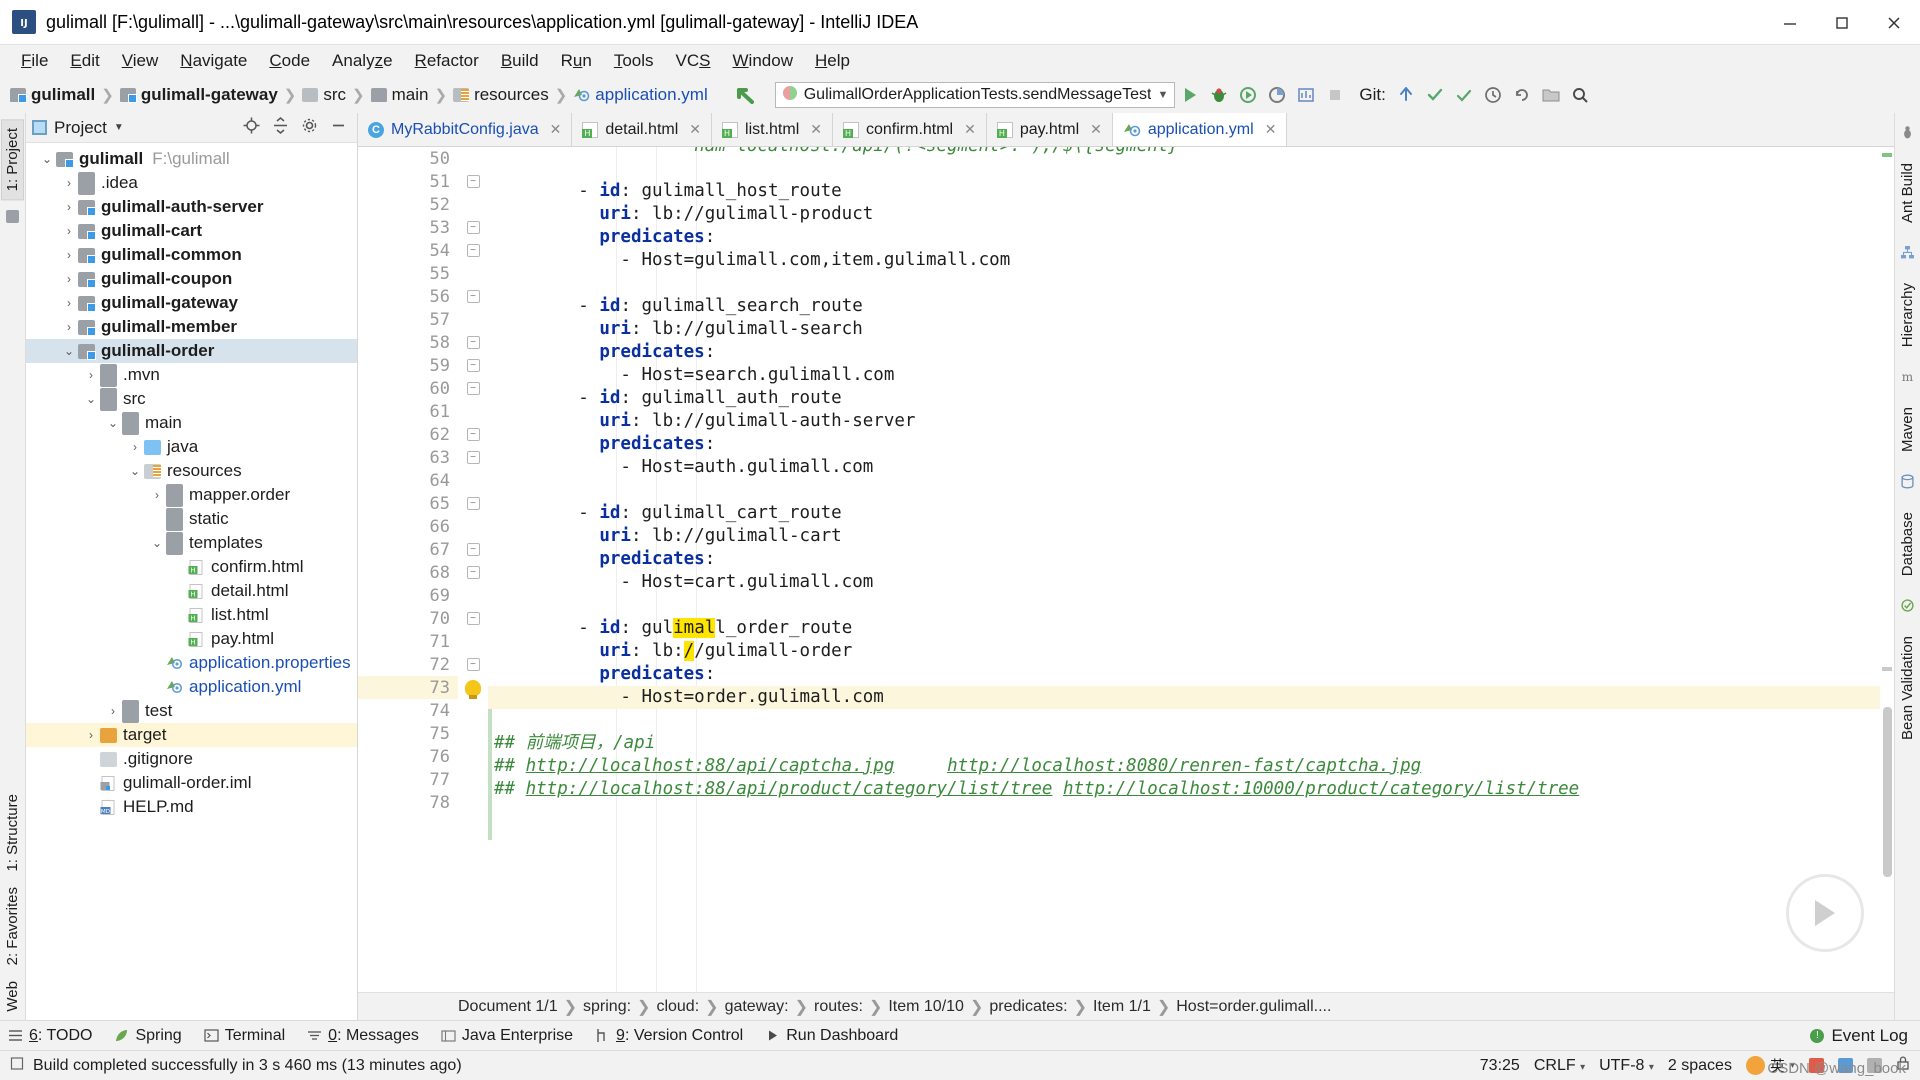 The height and width of the screenshot is (1080, 1920). What do you see at coordinates (1907, 315) in the screenshot?
I see `tool-window-hierarchy: Hierarchy` at bounding box center [1907, 315].